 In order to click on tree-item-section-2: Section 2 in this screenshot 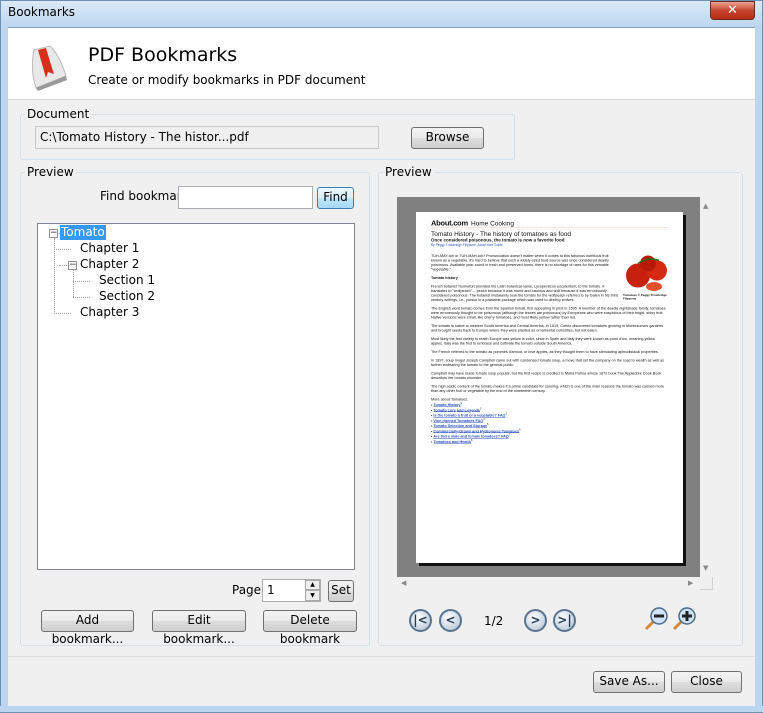, I will do `click(127, 296)`.